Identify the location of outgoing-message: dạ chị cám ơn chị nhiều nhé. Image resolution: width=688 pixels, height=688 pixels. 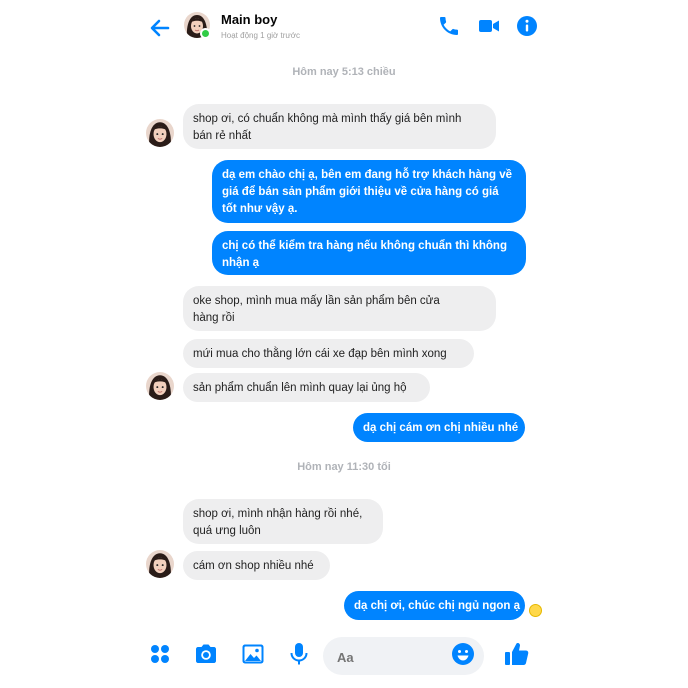
(439, 427).